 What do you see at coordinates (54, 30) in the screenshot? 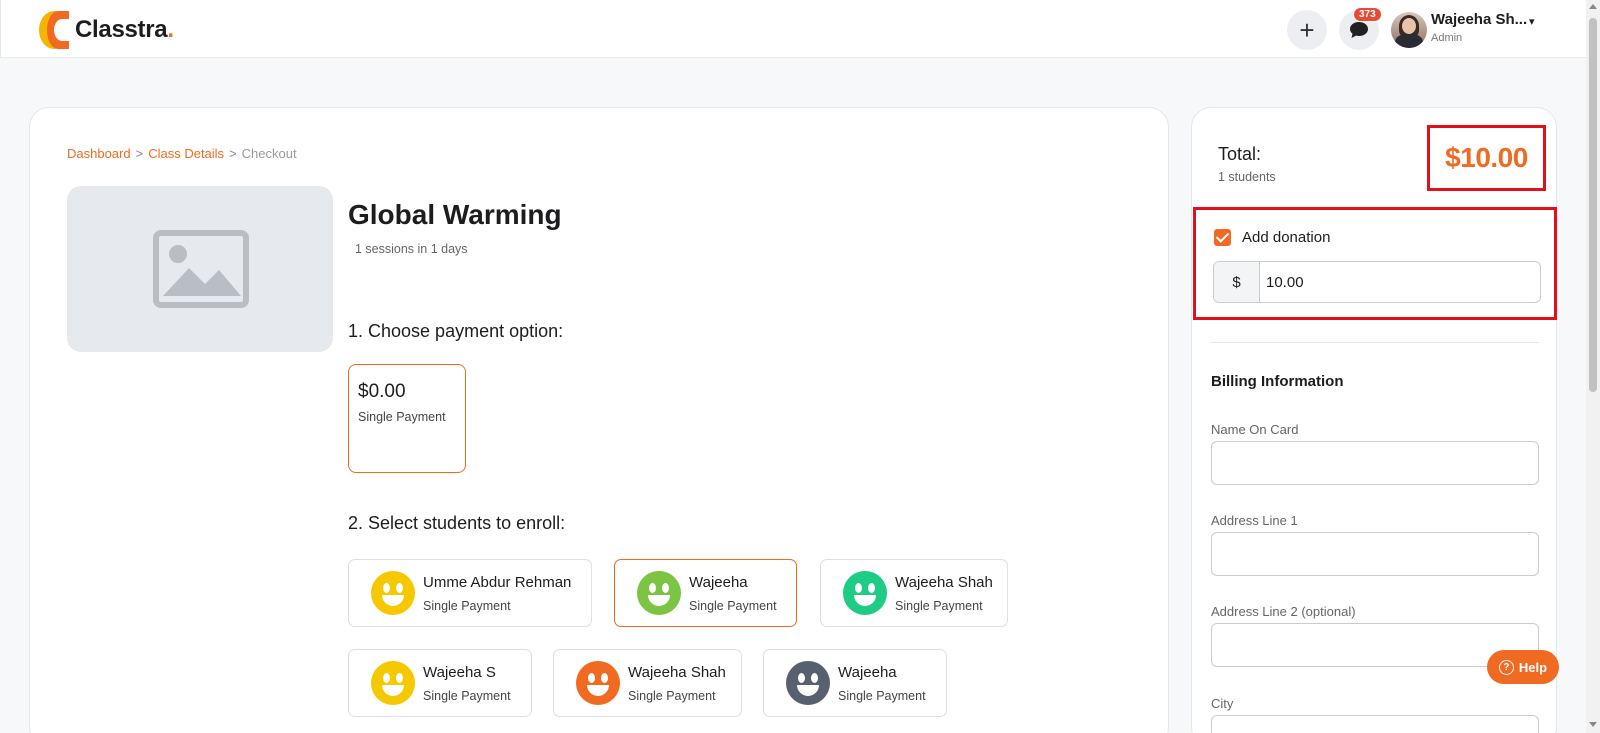
I see `logo-icon` at bounding box center [54, 30].